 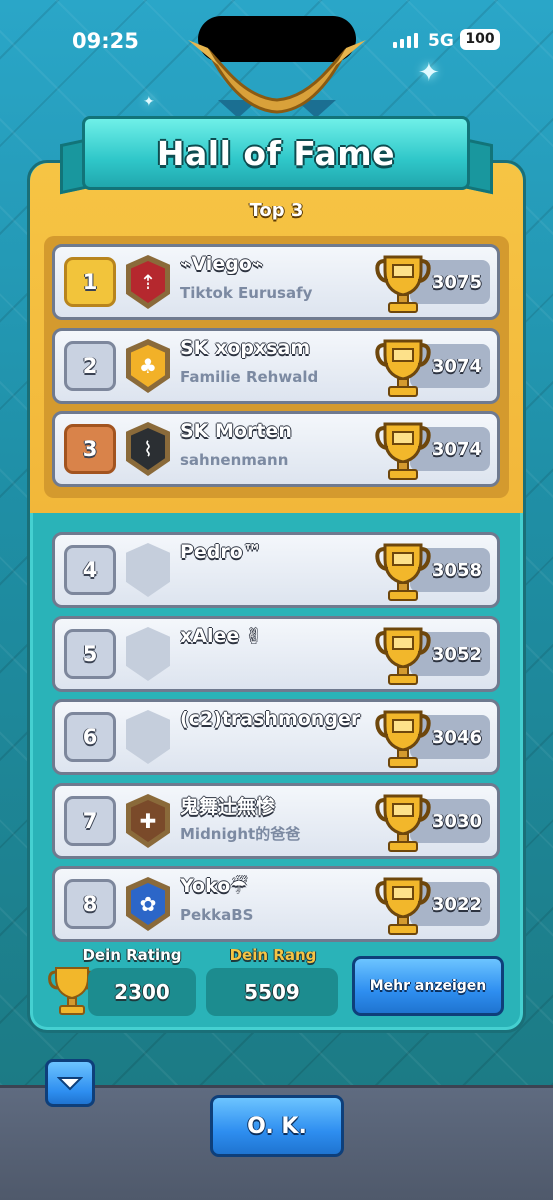 I want to click on clan-name: Midnight的爸爸, so click(x=240, y=834).